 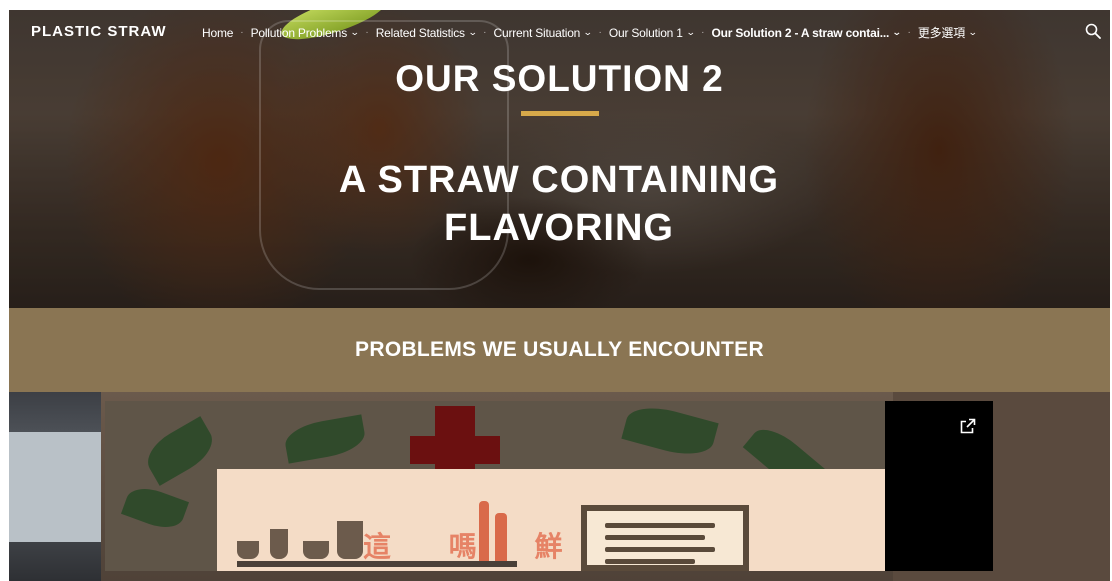 What do you see at coordinates (968, 426) in the screenshot?
I see `open-in-new-icon` at bounding box center [968, 426].